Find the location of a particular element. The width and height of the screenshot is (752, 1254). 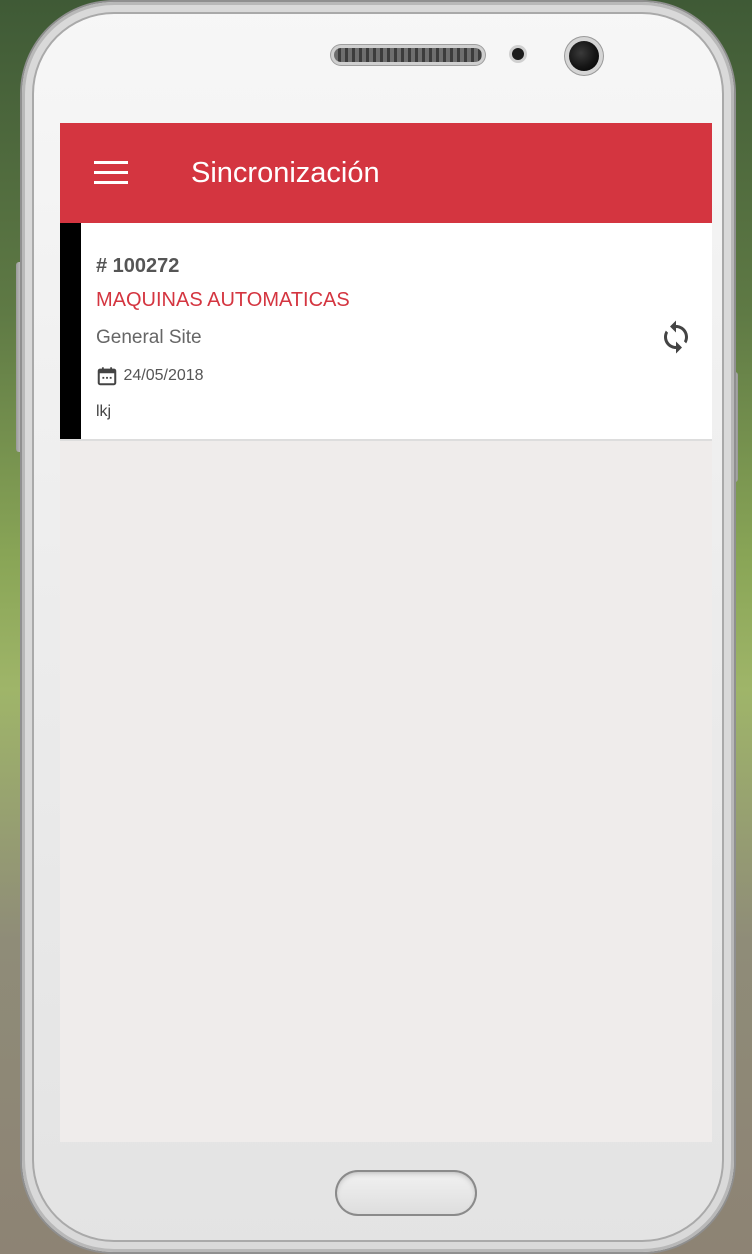

page-title: Sincronización is located at coordinates (285, 173).